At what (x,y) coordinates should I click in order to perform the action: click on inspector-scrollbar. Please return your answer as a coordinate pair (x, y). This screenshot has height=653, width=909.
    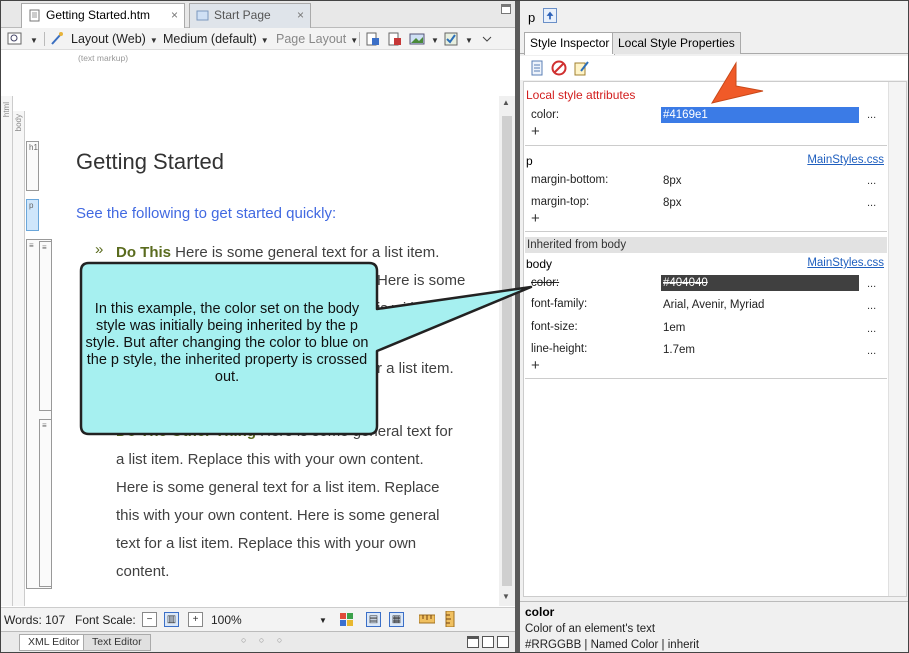
    Looking at the image, I should click on (897, 339).